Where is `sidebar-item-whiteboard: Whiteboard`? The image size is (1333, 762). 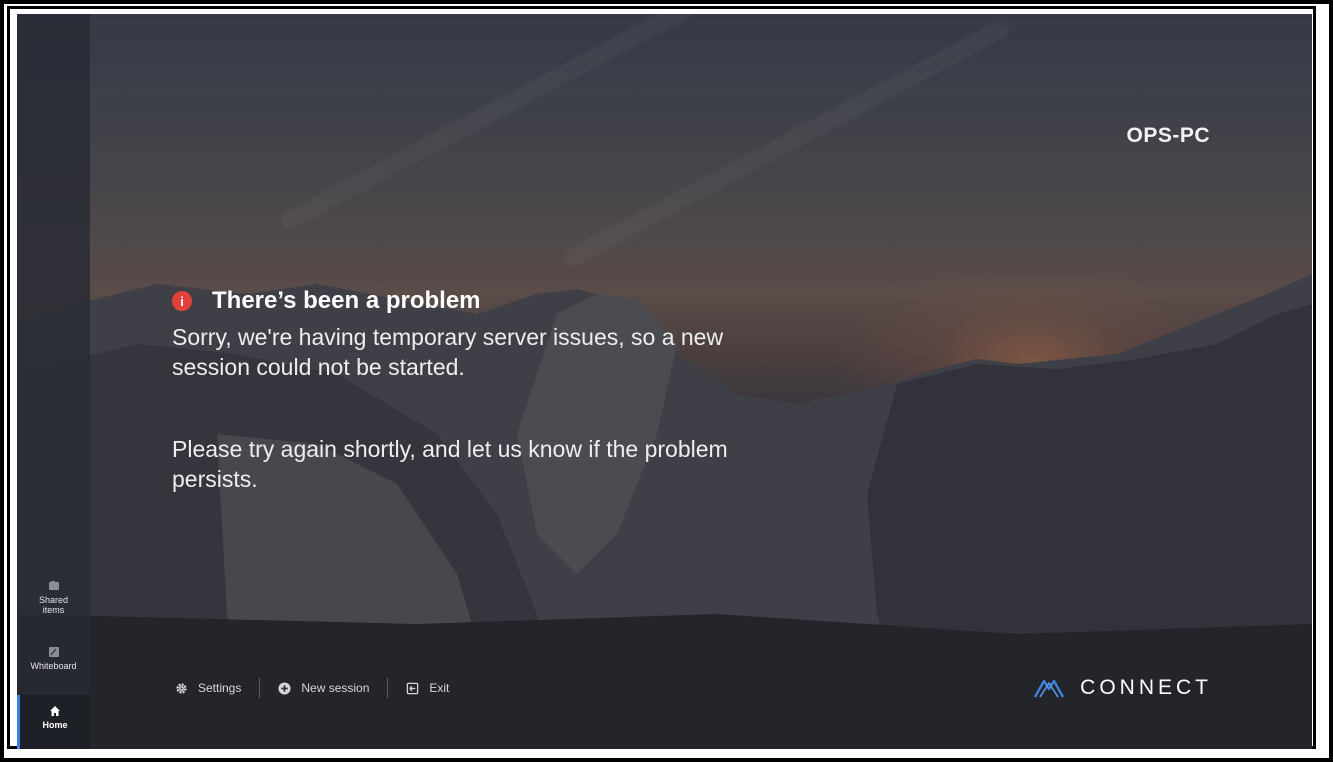
sidebar-item-whiteboard: Whiteboard is located at coordinates (53, 658).